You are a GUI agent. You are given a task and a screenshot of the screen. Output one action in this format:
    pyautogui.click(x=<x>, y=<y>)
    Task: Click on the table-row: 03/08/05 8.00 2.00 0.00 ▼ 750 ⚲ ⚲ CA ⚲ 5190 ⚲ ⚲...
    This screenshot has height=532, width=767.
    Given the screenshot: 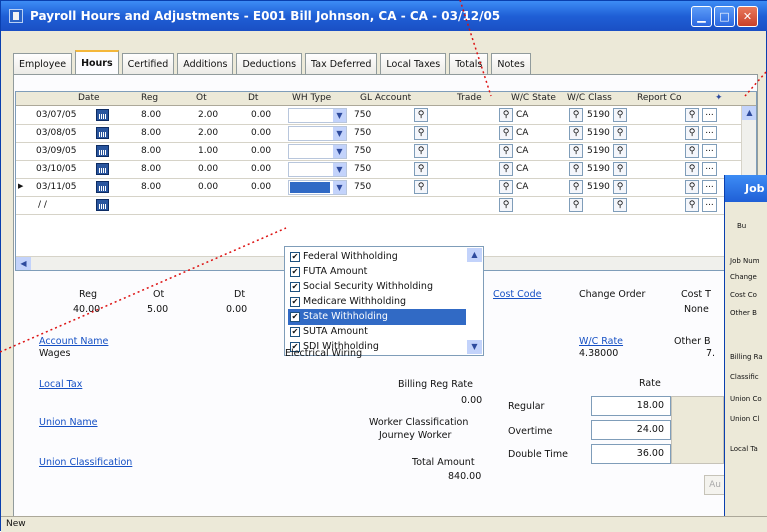 What is the action you would take?
    pyautogui.click(x=383, y=134)
    